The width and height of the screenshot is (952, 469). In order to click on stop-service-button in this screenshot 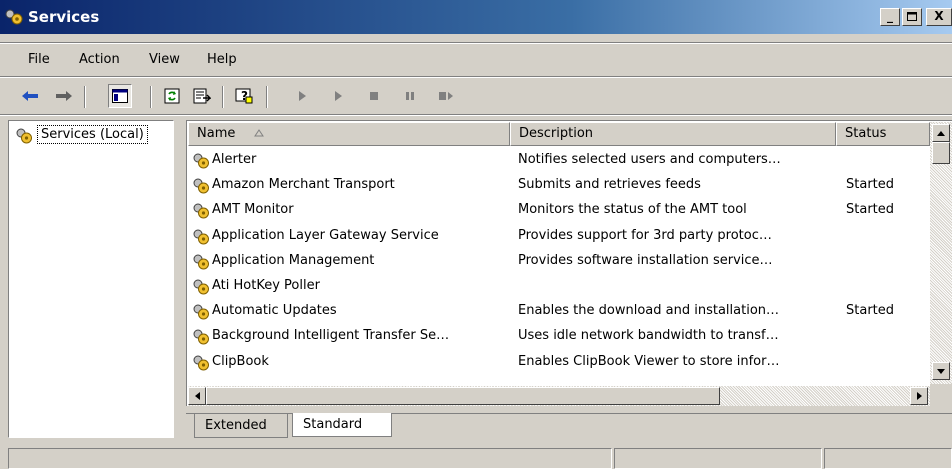, I will do `click(374, 96)`.